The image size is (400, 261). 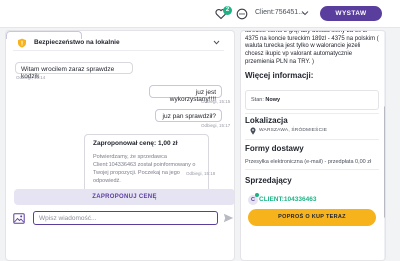 I want to click on seller-title: Sprzedający, so click(x=268, y=180).